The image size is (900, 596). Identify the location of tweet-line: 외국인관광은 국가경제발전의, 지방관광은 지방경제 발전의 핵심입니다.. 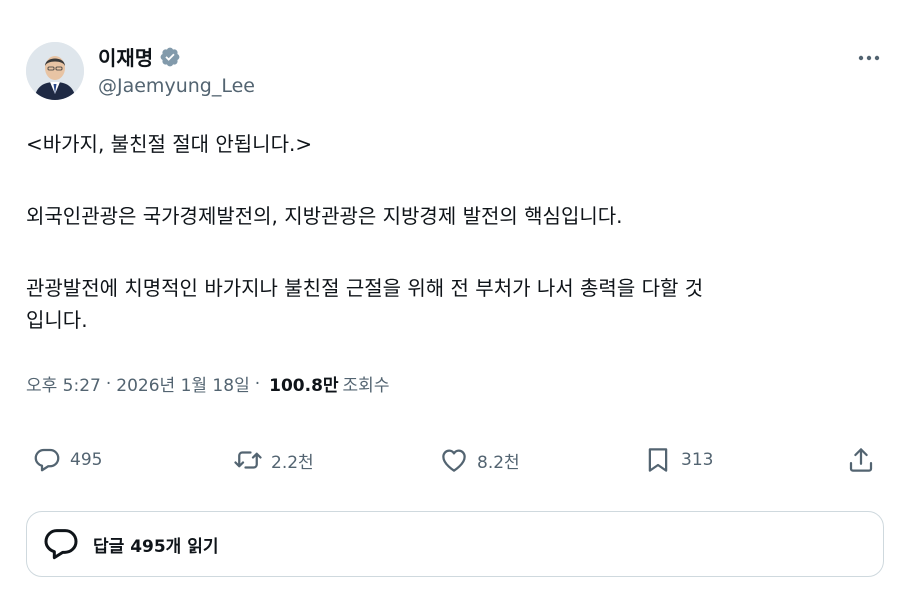
(324, 216).